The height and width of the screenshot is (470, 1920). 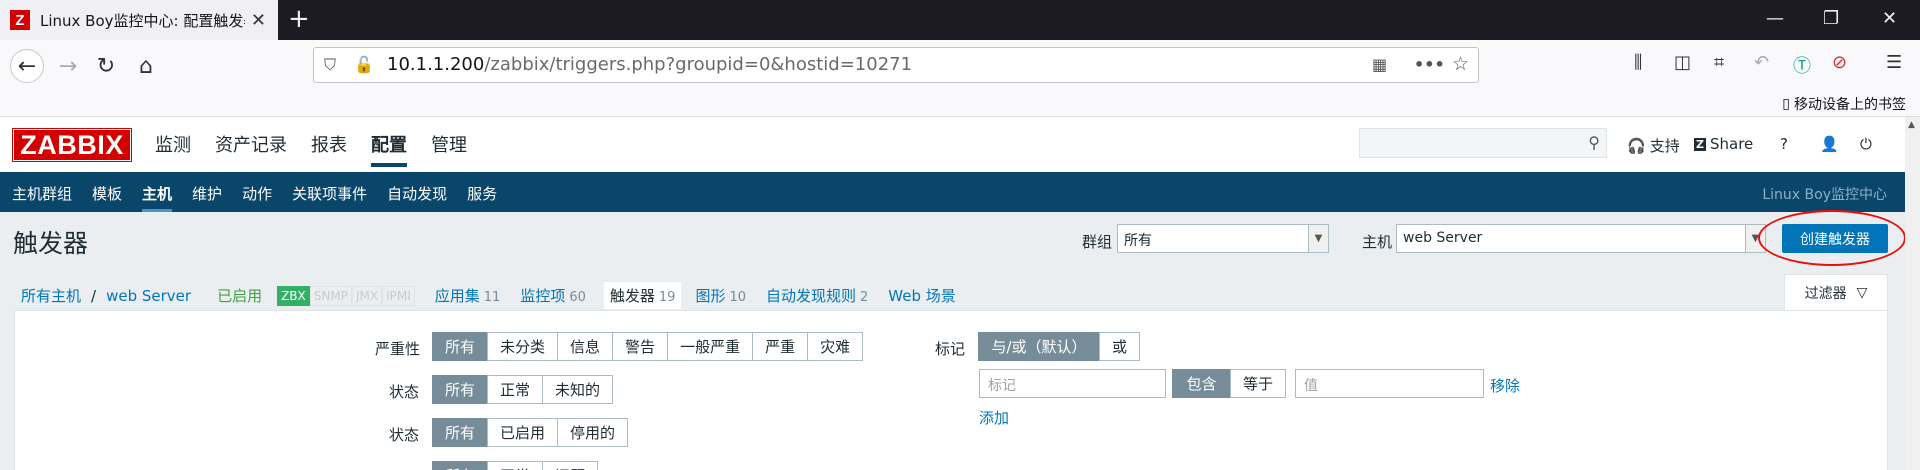 I want to click on submenu-maintenance: 维护, so click(x=207, y=197).